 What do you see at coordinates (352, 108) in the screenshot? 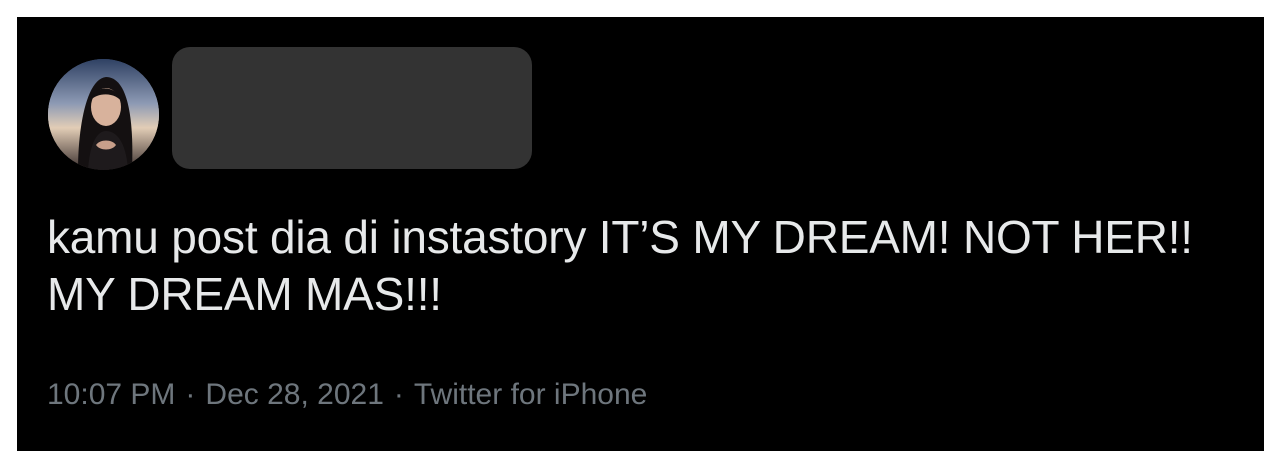
I see `redacted-username` at bounding box center [352, 108].